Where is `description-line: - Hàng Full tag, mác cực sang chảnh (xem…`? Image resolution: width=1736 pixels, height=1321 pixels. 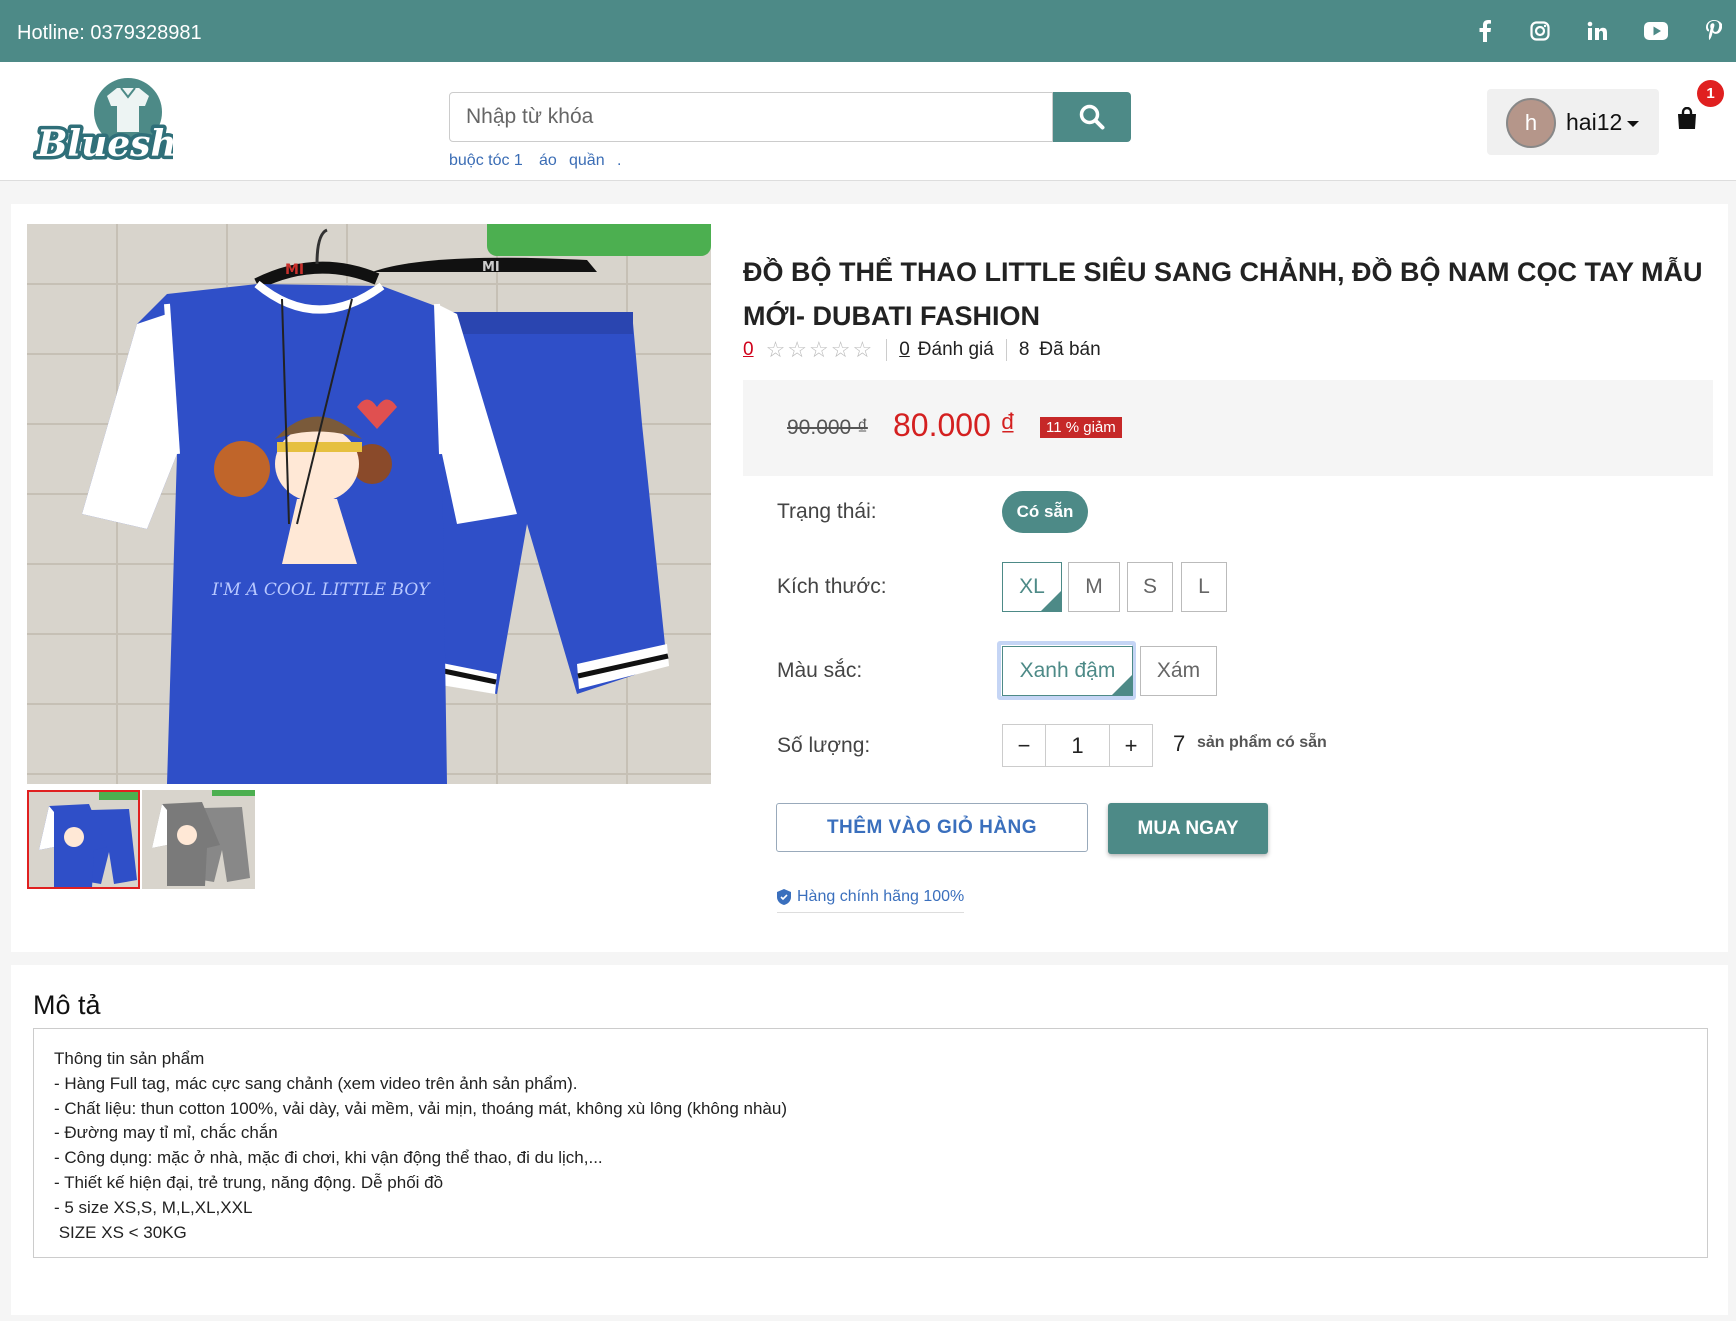 description-line: - Hàng Full tag, mác cực sang chảnh (xem… is located at coordinates (316, 1083).